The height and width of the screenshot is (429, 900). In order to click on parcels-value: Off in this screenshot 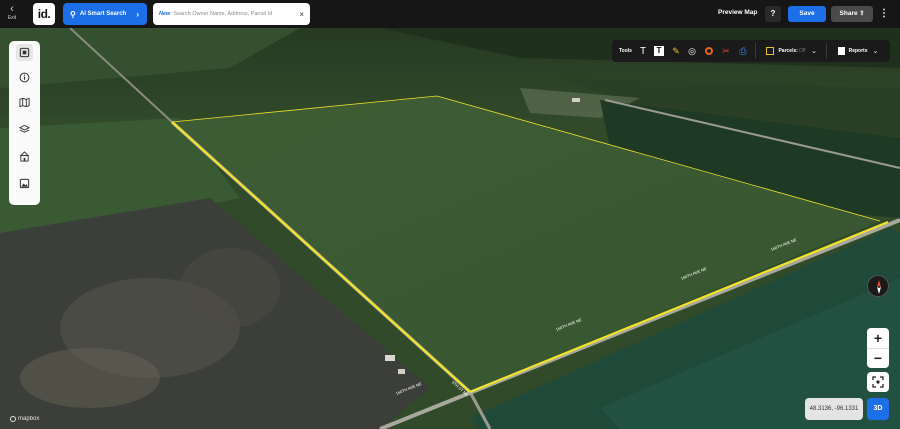, I will do `click(802, 51)`.